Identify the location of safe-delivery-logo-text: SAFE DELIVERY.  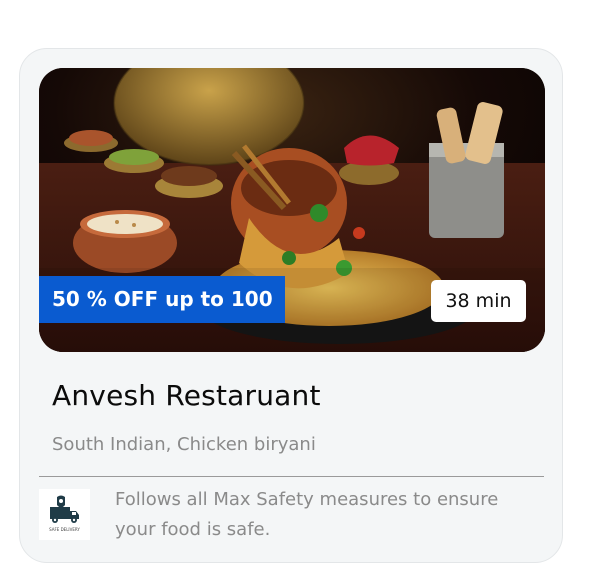
(64, 529).